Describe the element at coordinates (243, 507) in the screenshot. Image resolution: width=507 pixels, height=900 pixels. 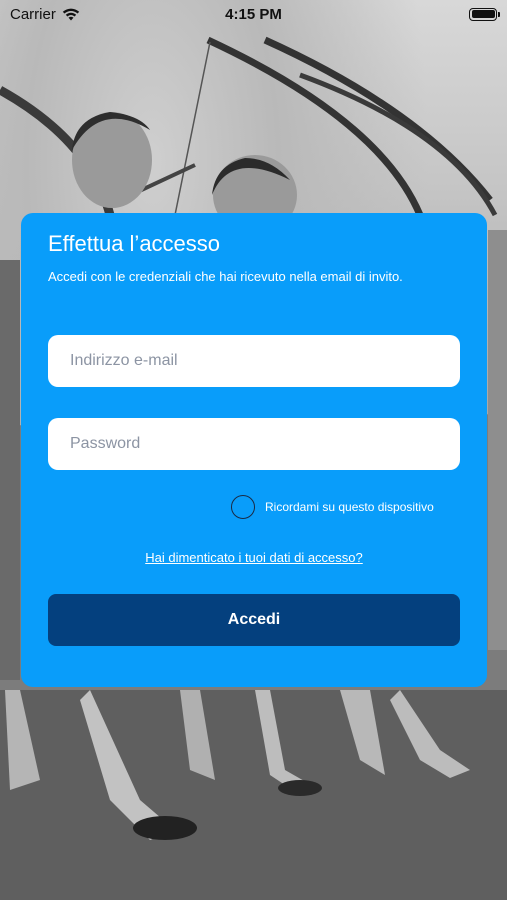
I see `remember-me-radio` at that location.